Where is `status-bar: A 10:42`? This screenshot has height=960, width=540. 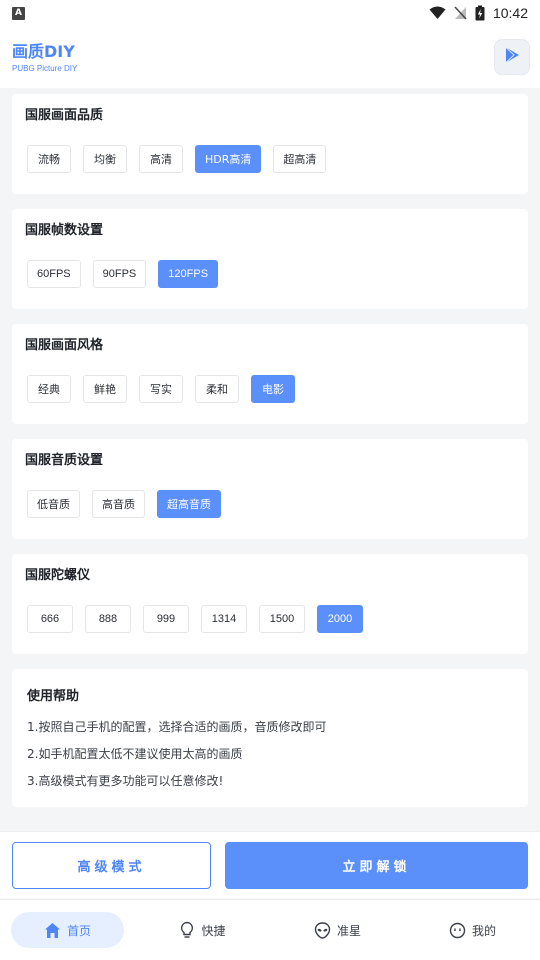 status-bar: A 10:42 is located at coordinates (270, 13).